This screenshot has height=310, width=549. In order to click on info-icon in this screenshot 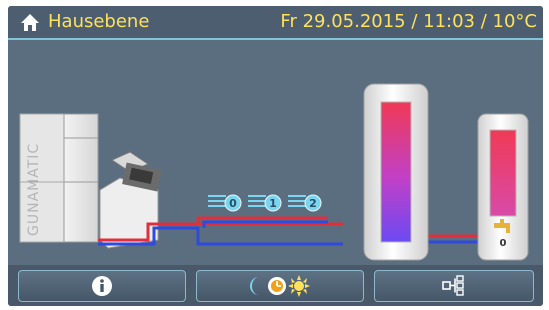, I will do `click(102, 286)`.